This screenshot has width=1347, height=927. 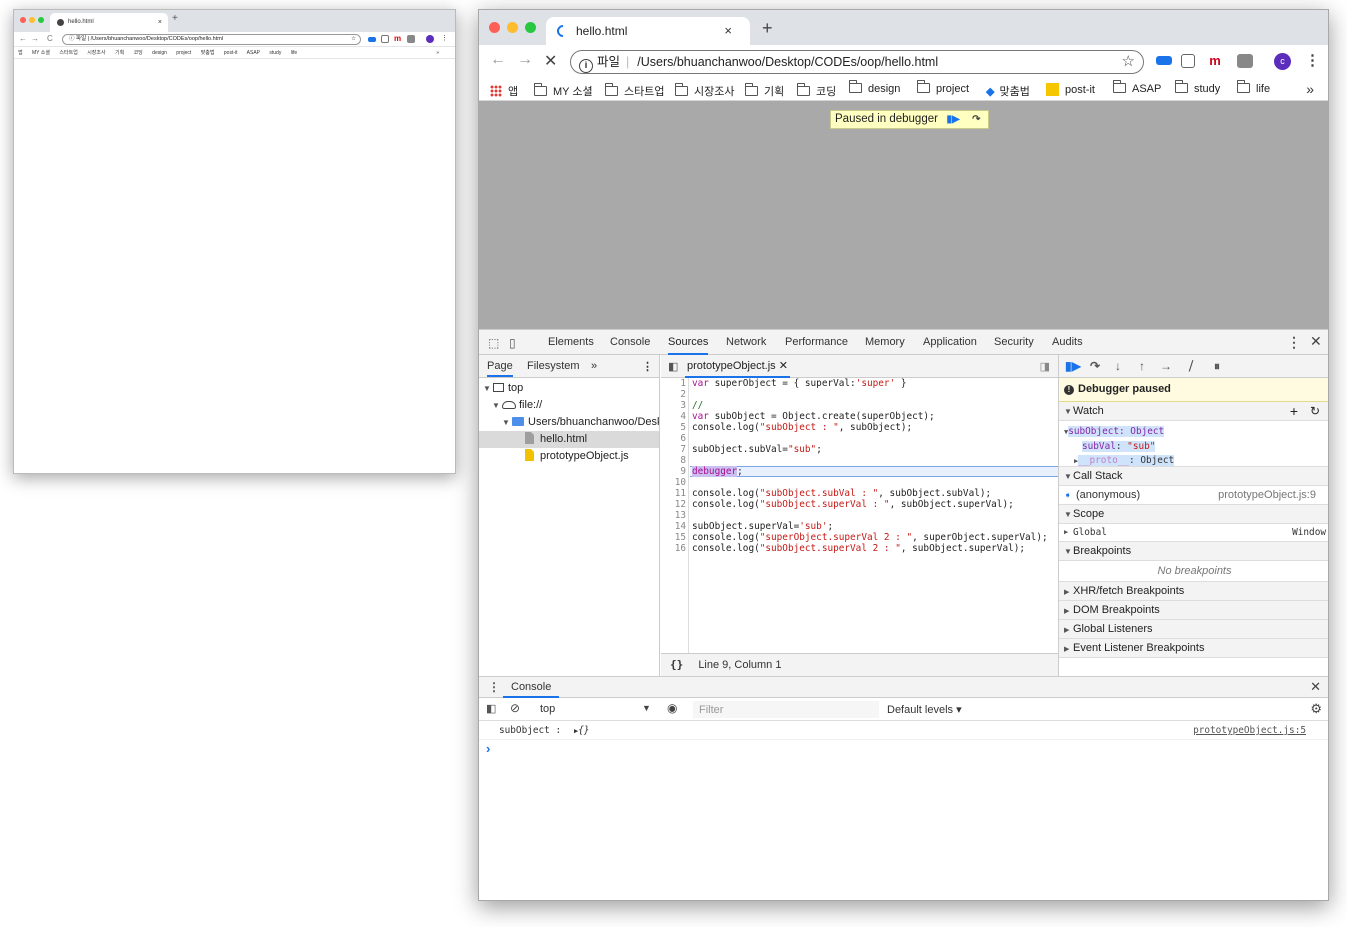 What do you see at coordinates (1014, 342) in the screenshot?
I see `tab-security: Security` at bounding box center [1014, 342].